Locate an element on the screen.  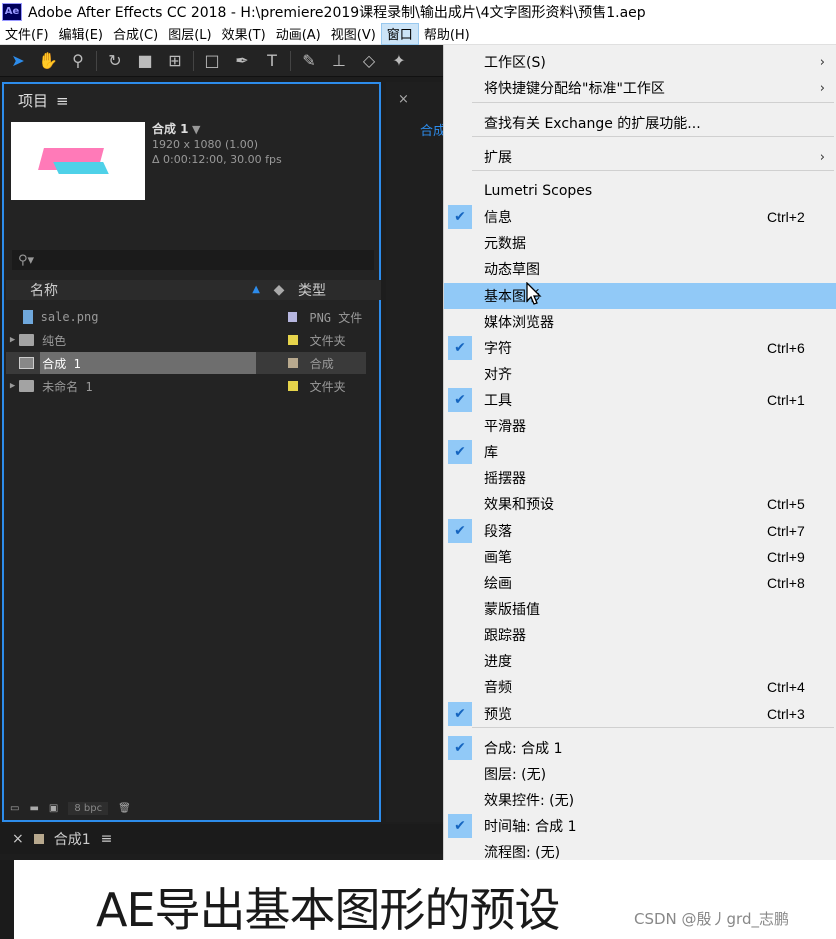
window-menu-item: ✔ 合成: 合成 1 is located at coordinates (640, 748).